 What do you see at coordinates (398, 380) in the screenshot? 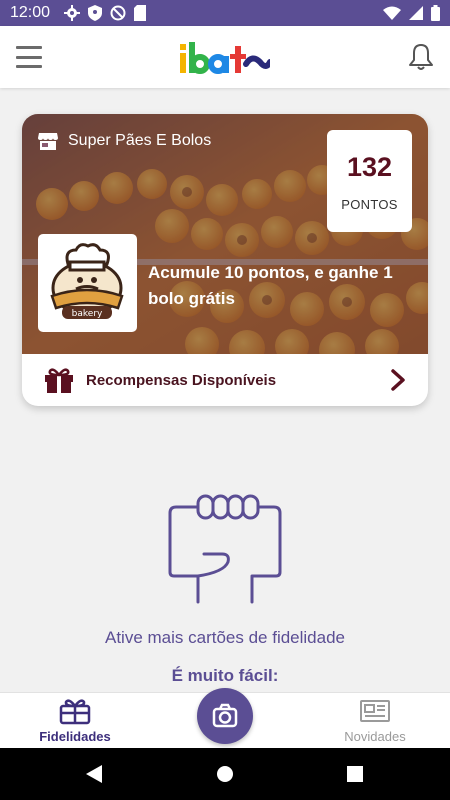
I see `chevron-right-icon` at bounding box center [398, 380].